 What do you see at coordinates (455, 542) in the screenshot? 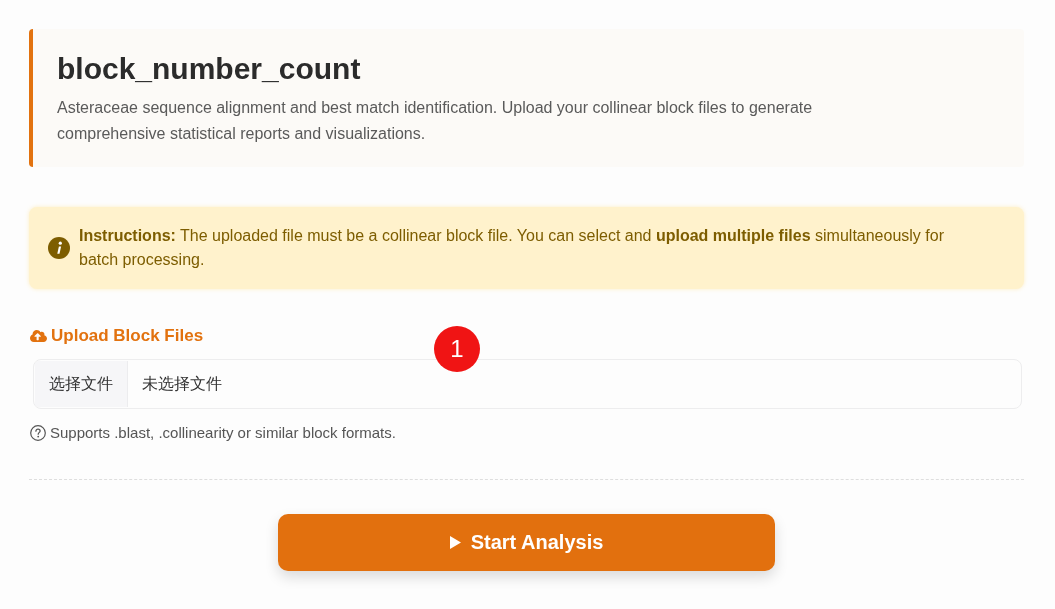
I see `play-icon` at bounding box center [455, 542].